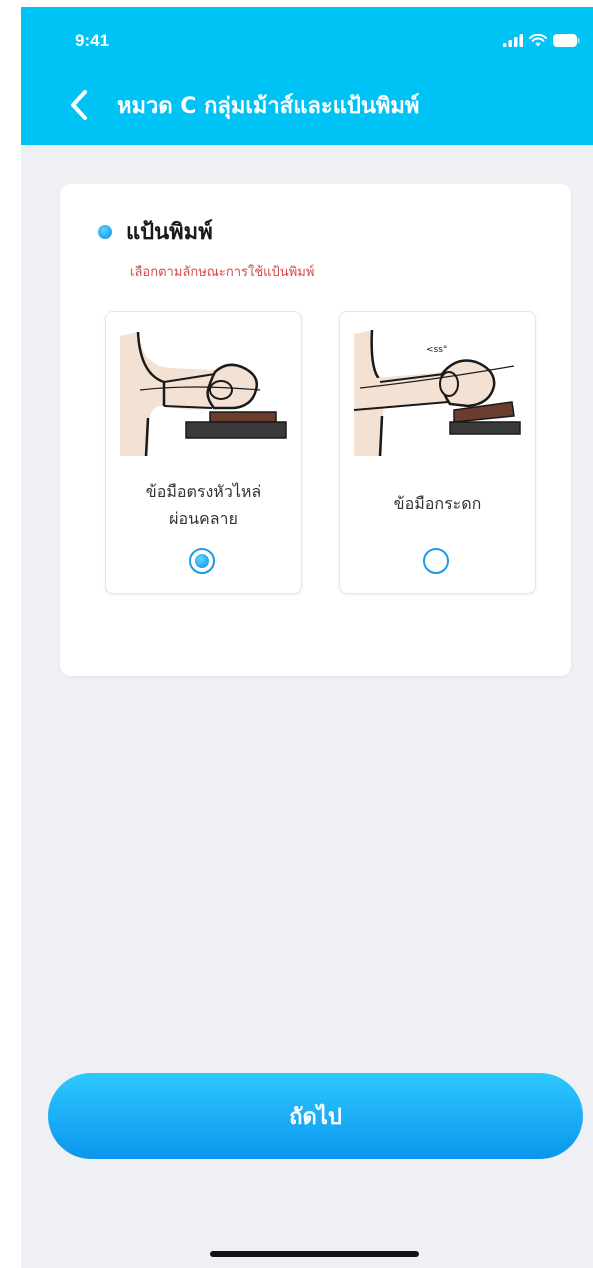  I want to click on signal-icon, so click(513, 40).